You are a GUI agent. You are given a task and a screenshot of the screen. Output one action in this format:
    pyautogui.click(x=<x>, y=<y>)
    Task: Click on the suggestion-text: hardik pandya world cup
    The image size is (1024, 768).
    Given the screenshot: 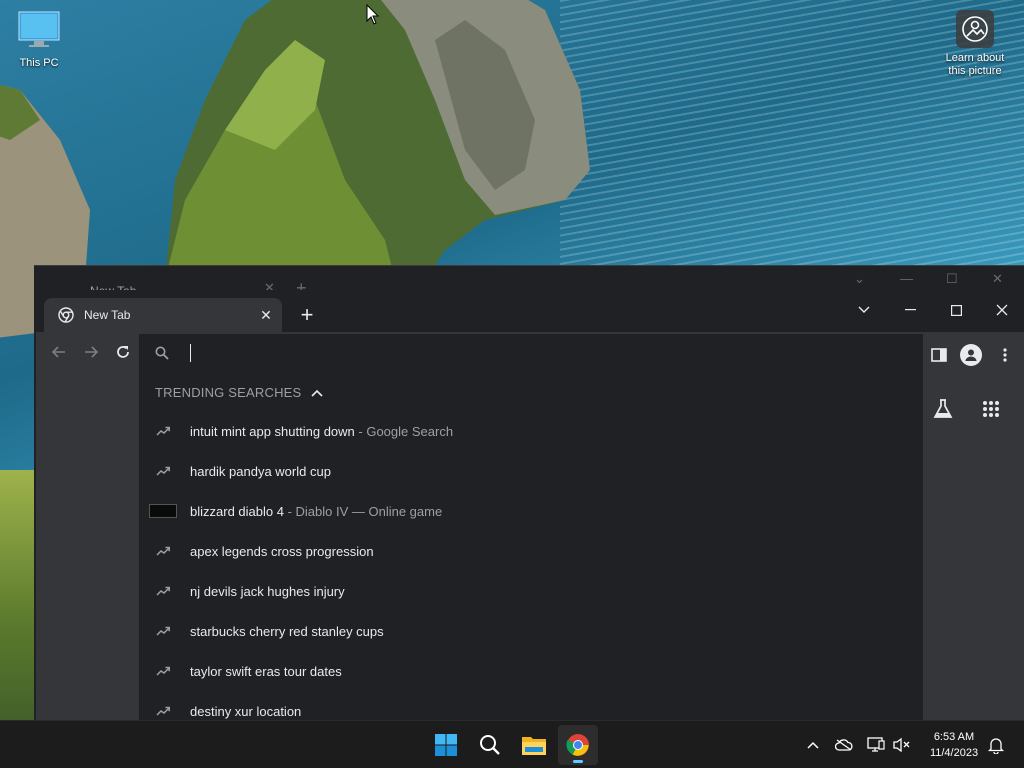 What is the action you would take?
    pyautogui.click(x=260, y=471)
    